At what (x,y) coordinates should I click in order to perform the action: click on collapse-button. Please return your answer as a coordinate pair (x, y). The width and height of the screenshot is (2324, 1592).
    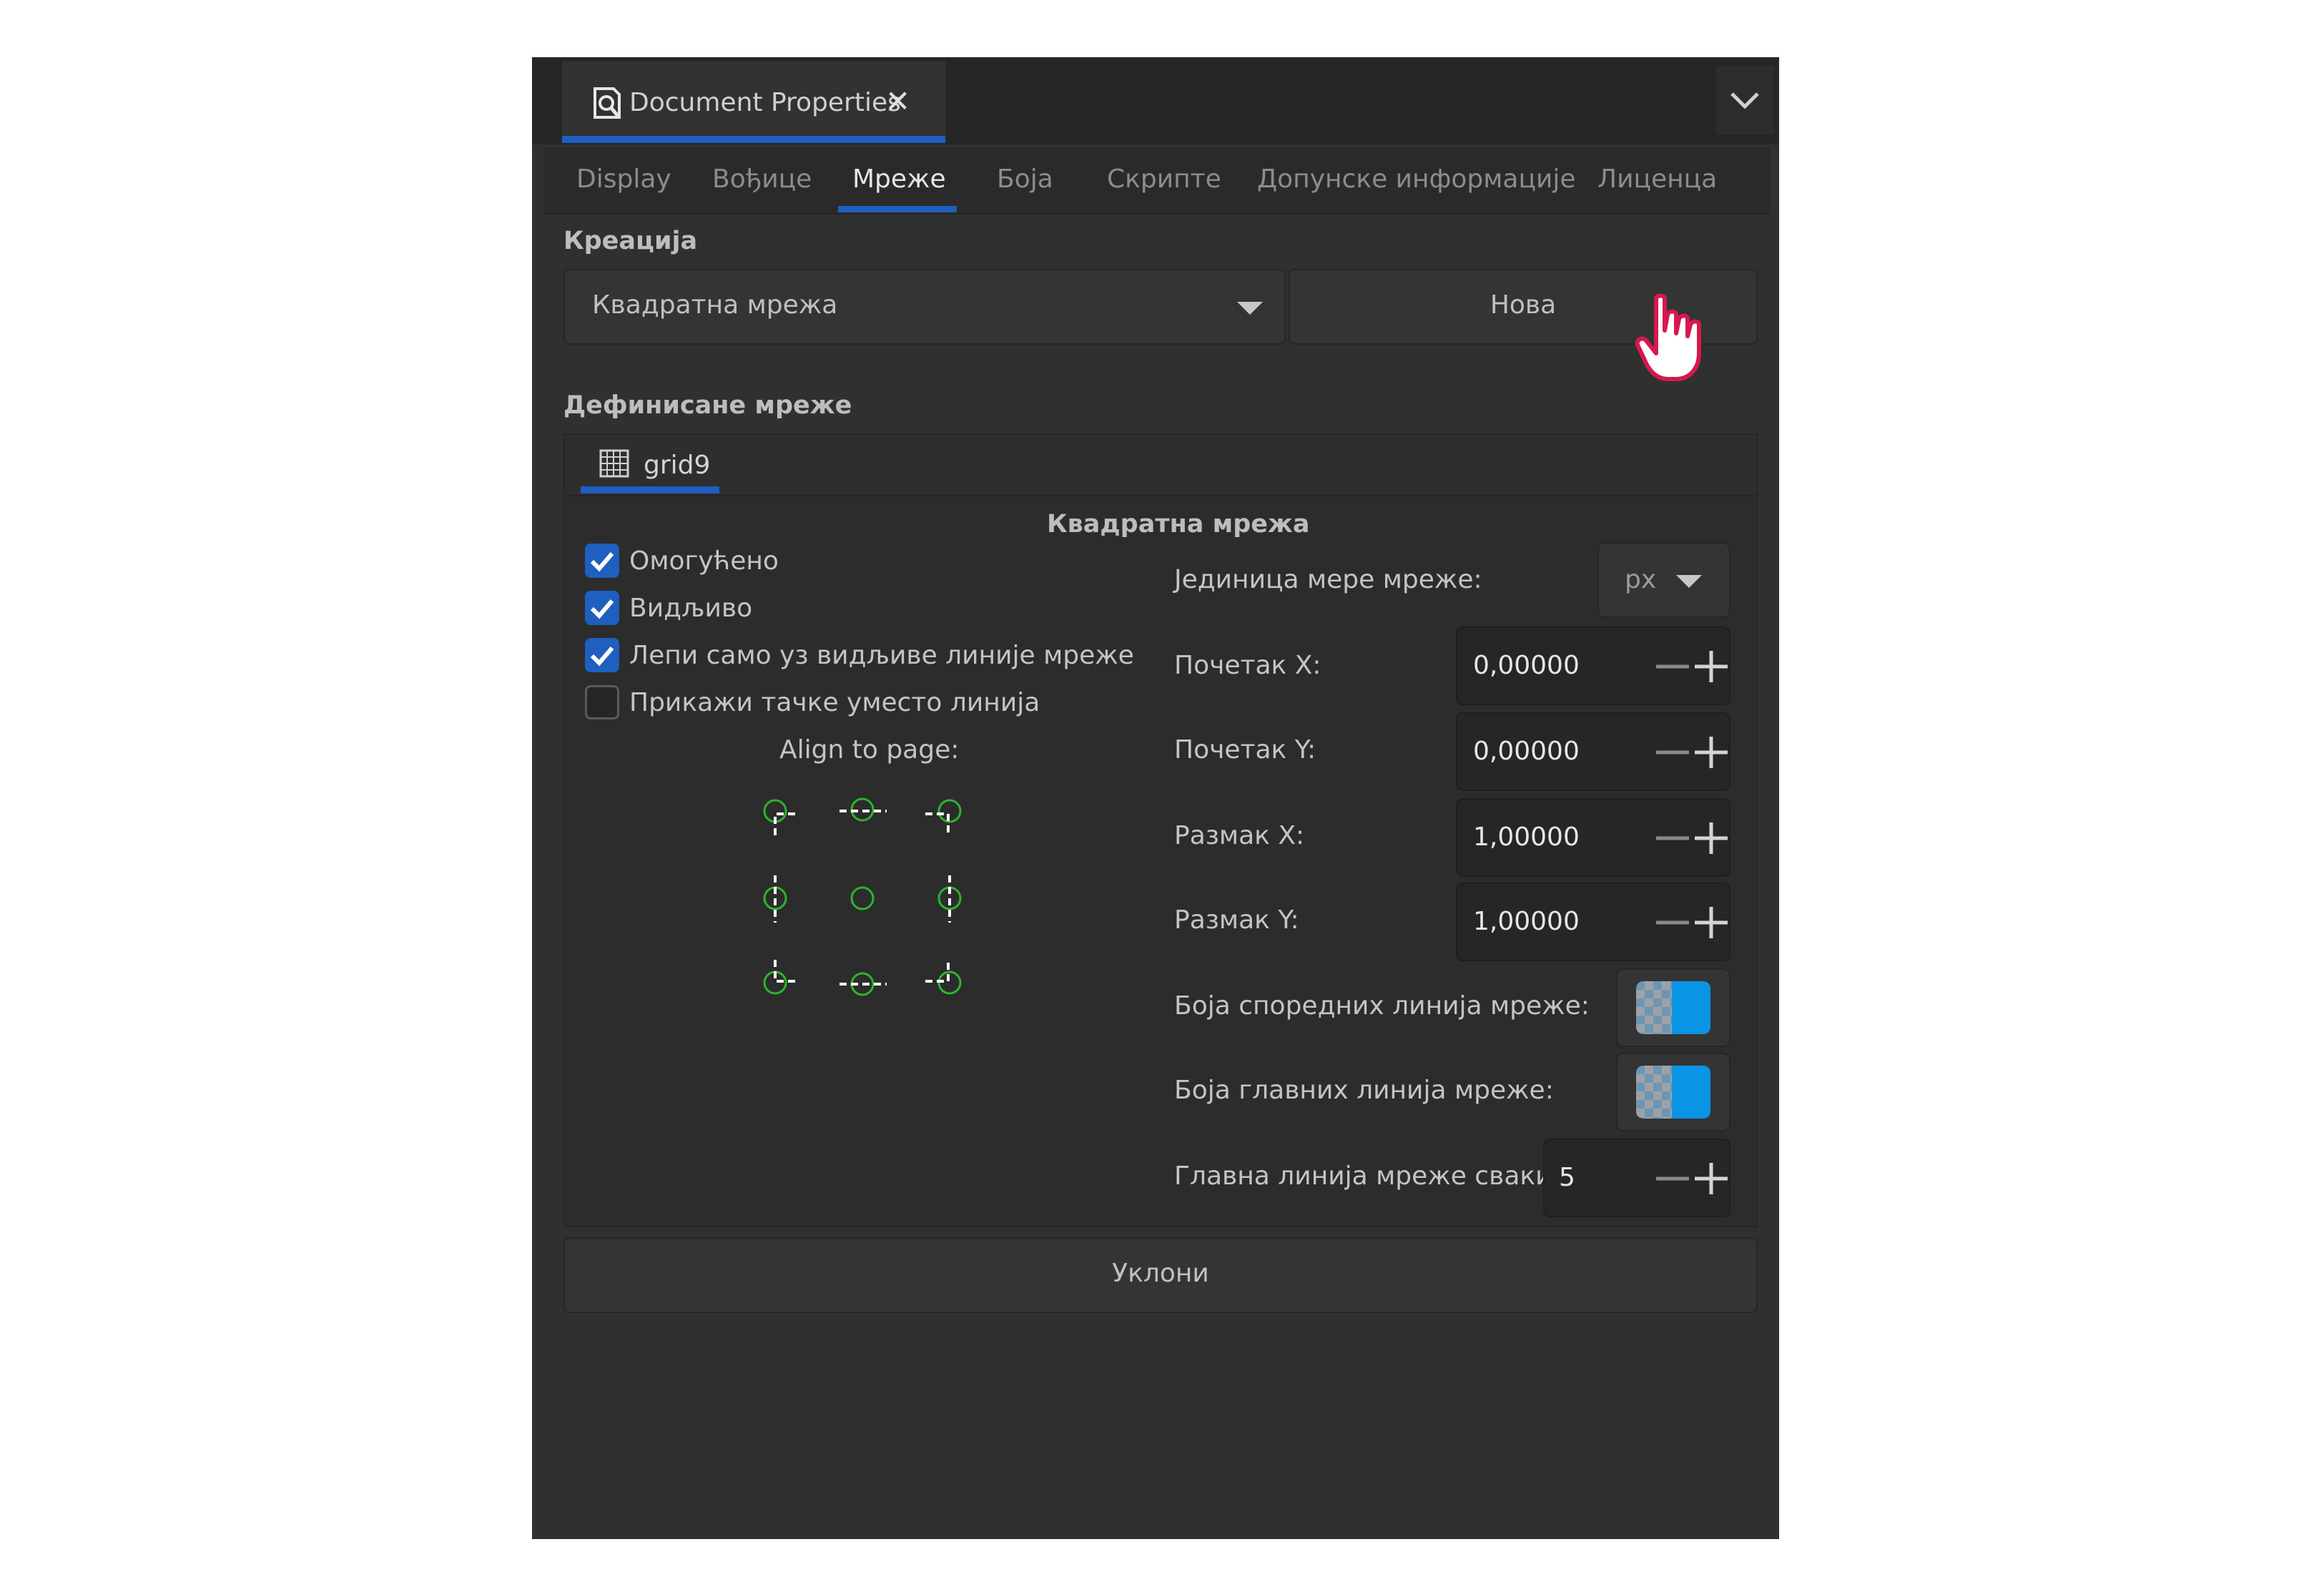
    Looking at the image, I should click on (1745, 100).